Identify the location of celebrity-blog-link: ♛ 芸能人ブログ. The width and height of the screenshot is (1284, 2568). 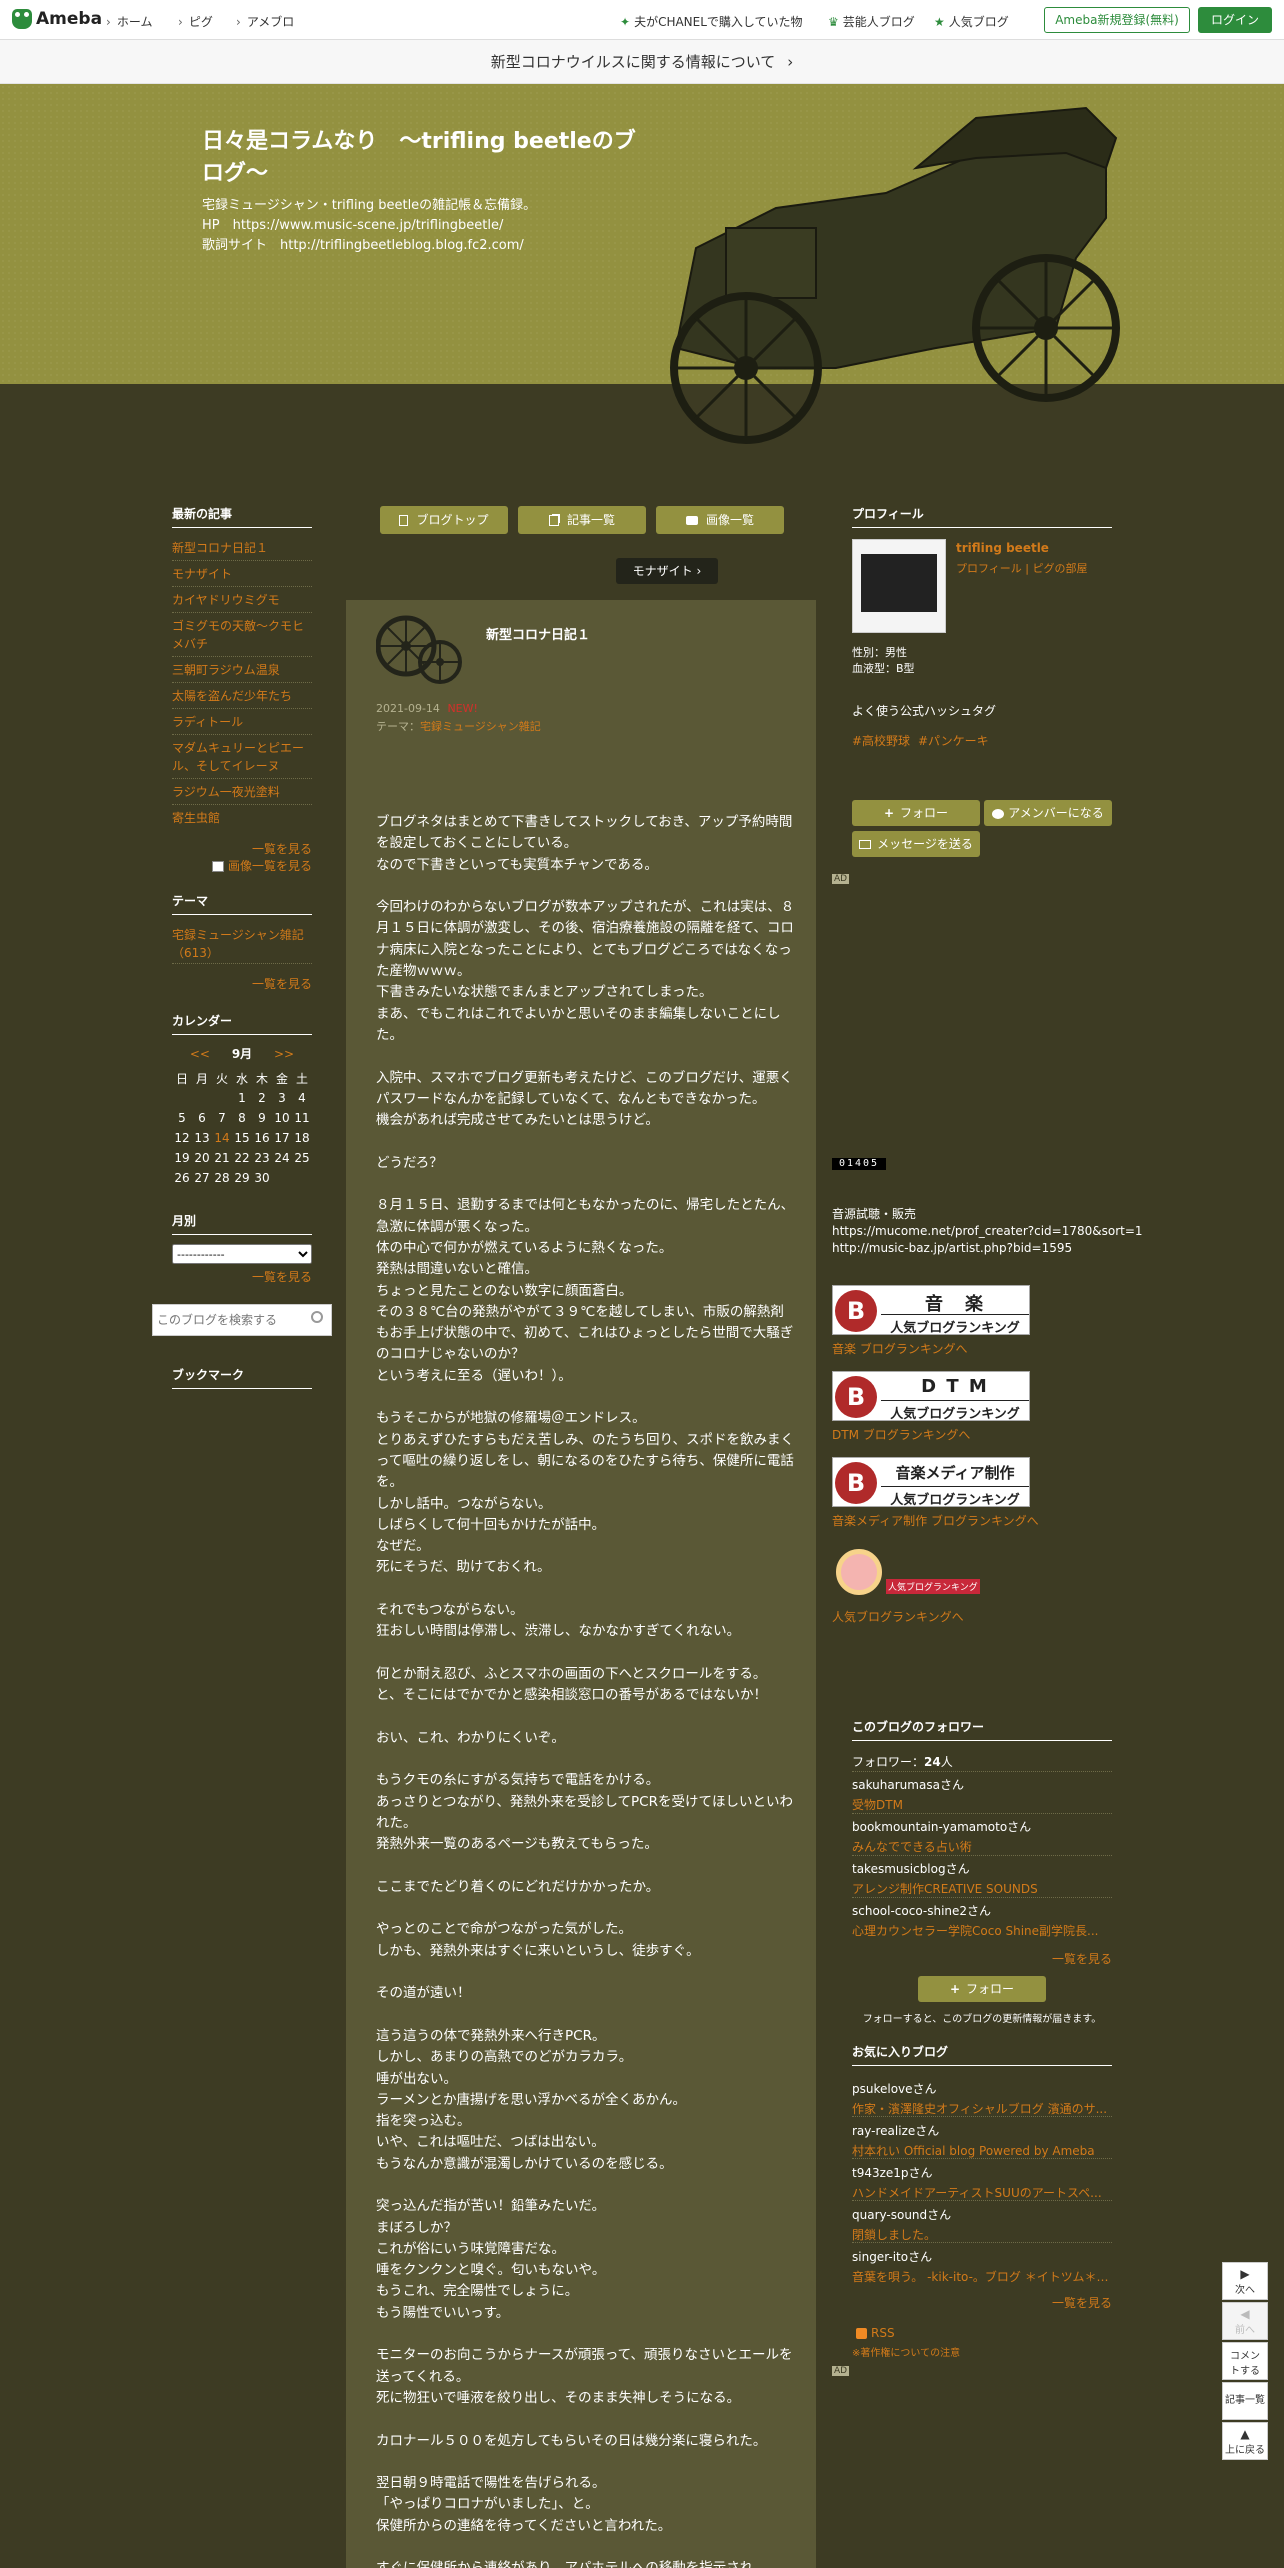
(871, 21).